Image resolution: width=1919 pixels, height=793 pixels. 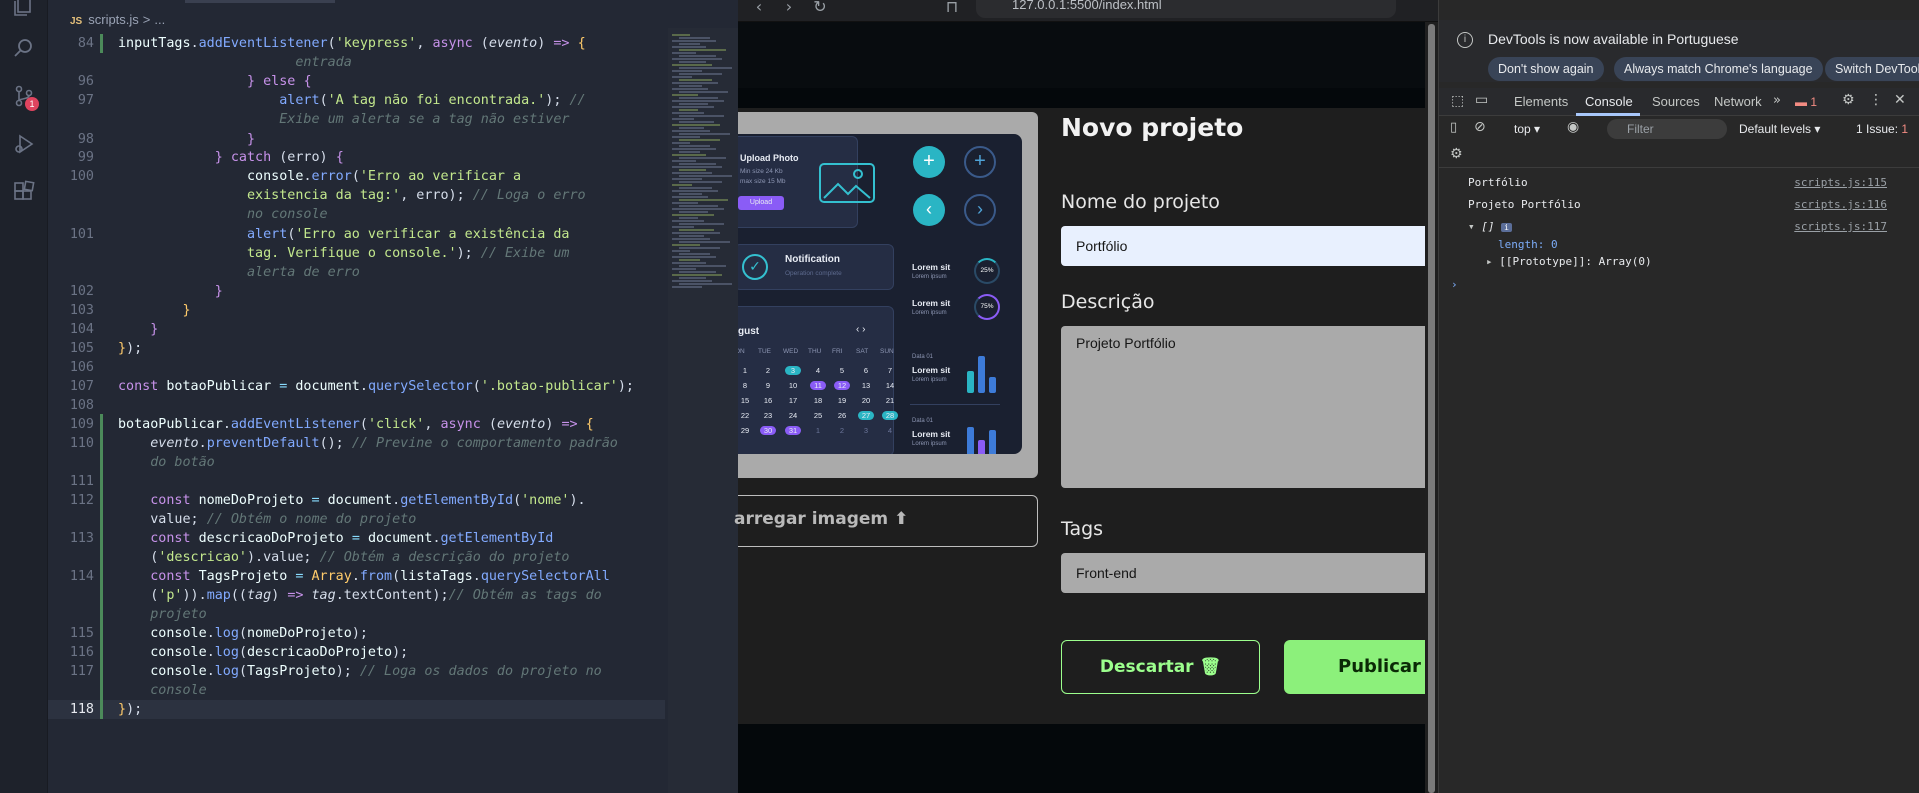 What do you see at coordinates (24, 48) in the screenshot?
I see `search-icon` at bounding box center [24, 48].